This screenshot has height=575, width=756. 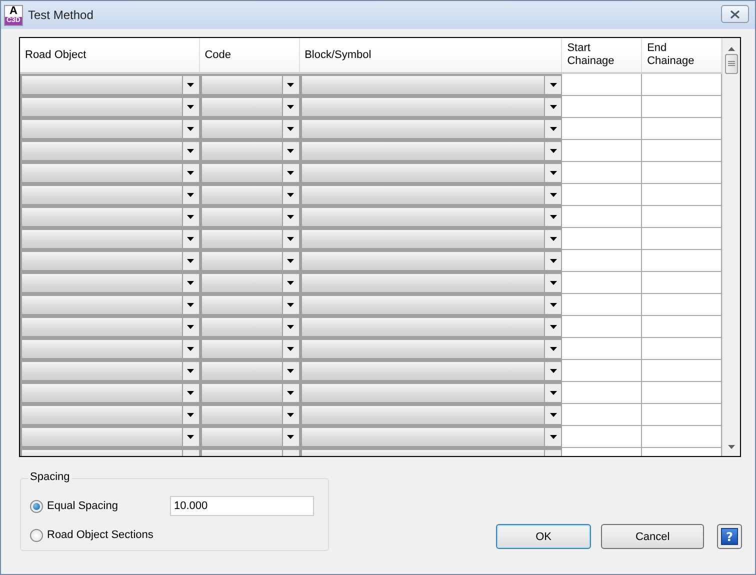 I want to click on help-button: ?, so click(x=729, y=536).